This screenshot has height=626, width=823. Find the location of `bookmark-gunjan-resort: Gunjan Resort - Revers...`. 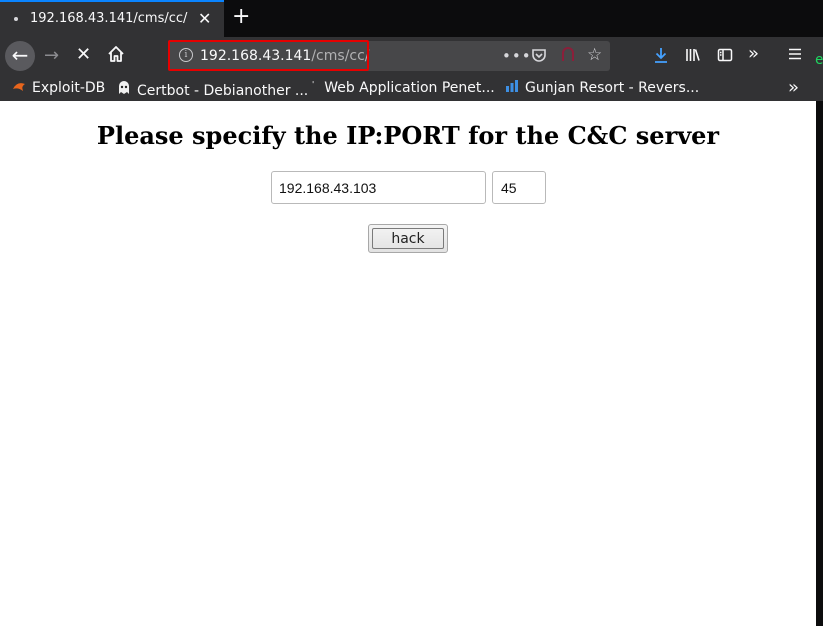

bookmark-gunjan-resort: Gunjan Resort - Revers... is located at coordinates (602, 88).